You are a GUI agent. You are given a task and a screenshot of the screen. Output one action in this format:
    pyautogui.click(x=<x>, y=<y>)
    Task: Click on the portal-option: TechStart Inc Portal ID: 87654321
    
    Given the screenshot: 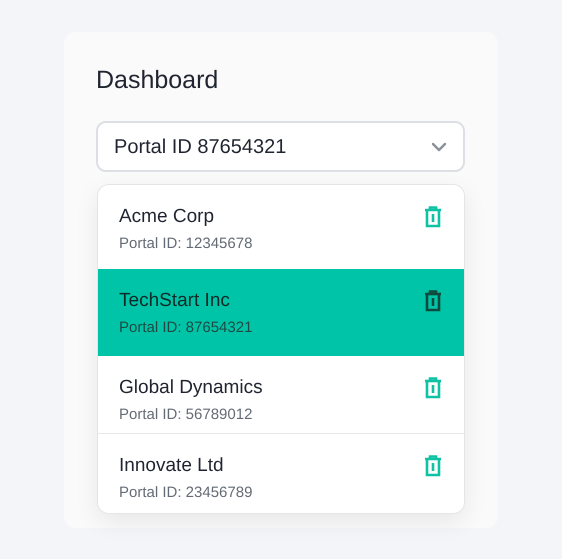 What is the action you would take?
    pyautogui.click(x=281, y=312)
    